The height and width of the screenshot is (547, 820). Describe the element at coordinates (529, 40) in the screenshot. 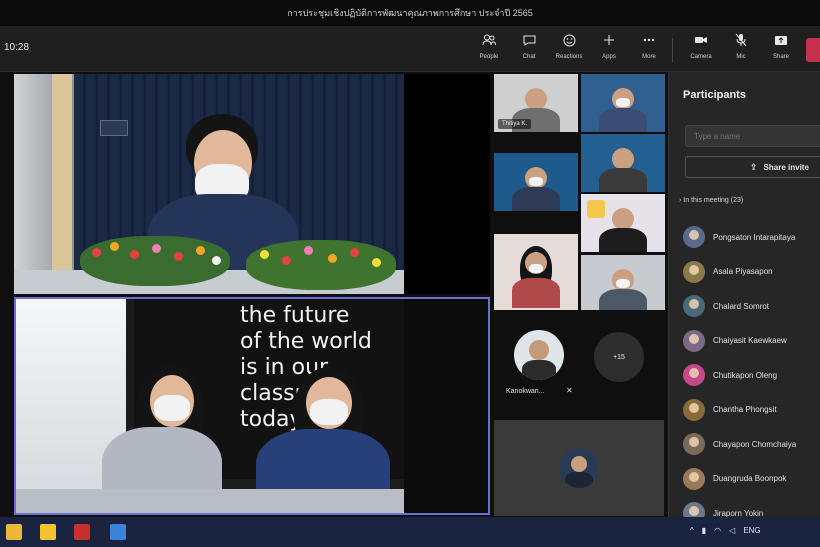

I see `chat-icon` at that location.